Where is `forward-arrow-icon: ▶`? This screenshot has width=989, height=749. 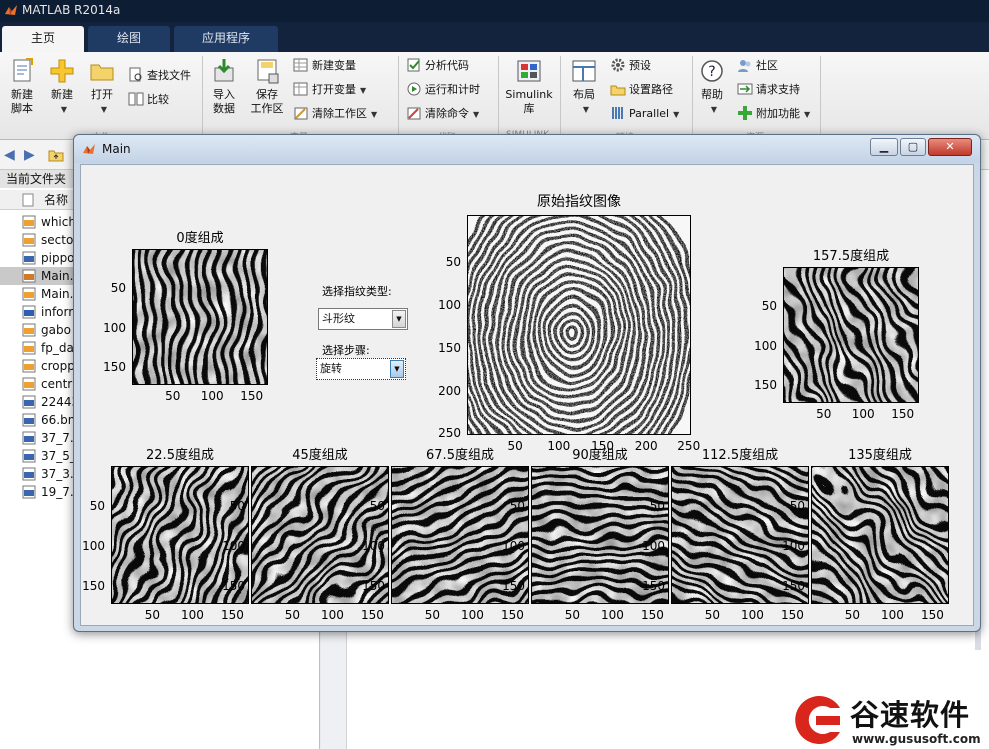 forward-arrow-icon: ▶ is located at coordinates (29, 155).